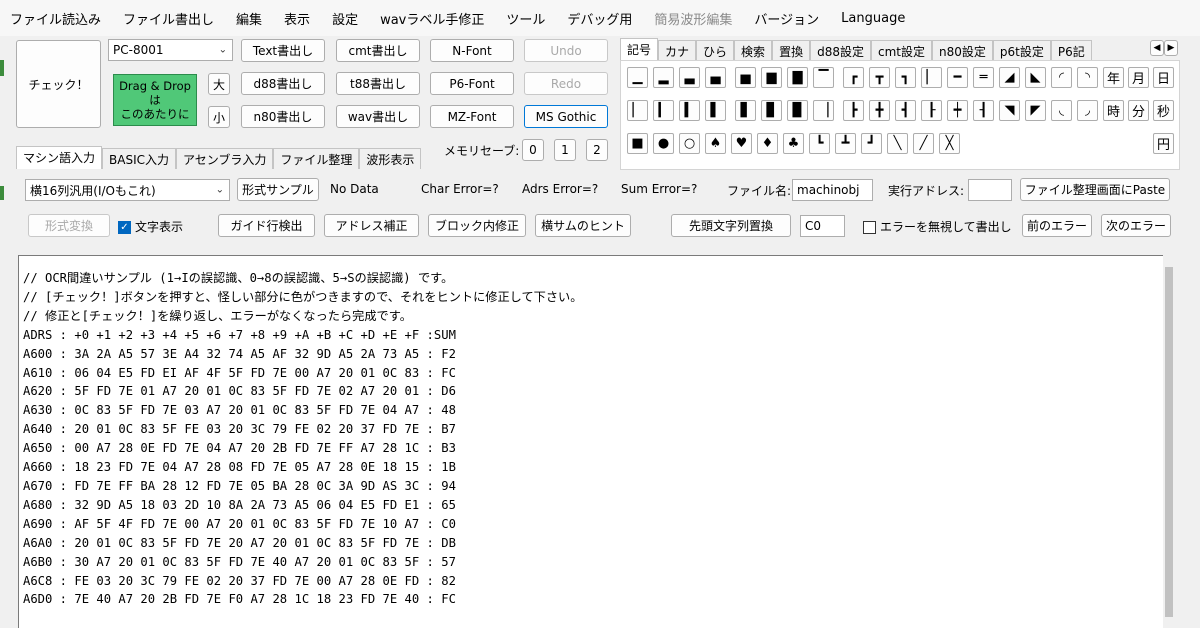 The height and width of the screenshot is (628, 1200). I want to click on undo-button: Undo, so click(566, 50).